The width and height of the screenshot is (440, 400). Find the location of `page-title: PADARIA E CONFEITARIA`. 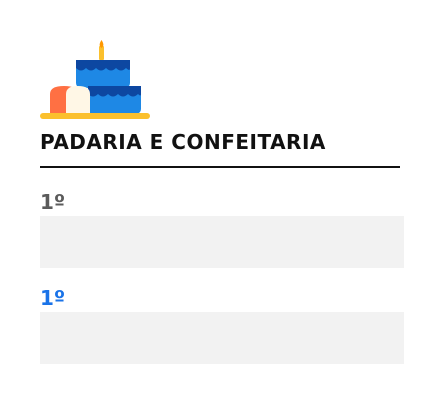

page-title: PADARIA E CONFEITARIA is located at coordinates (183, 142).